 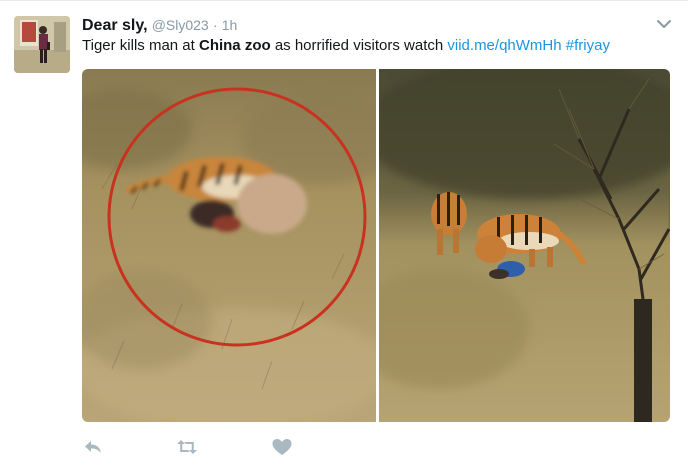 What do you see at coordinates (93, 447) in the screenshot?
I see `reply-icon` at bounding box center [93, 447].